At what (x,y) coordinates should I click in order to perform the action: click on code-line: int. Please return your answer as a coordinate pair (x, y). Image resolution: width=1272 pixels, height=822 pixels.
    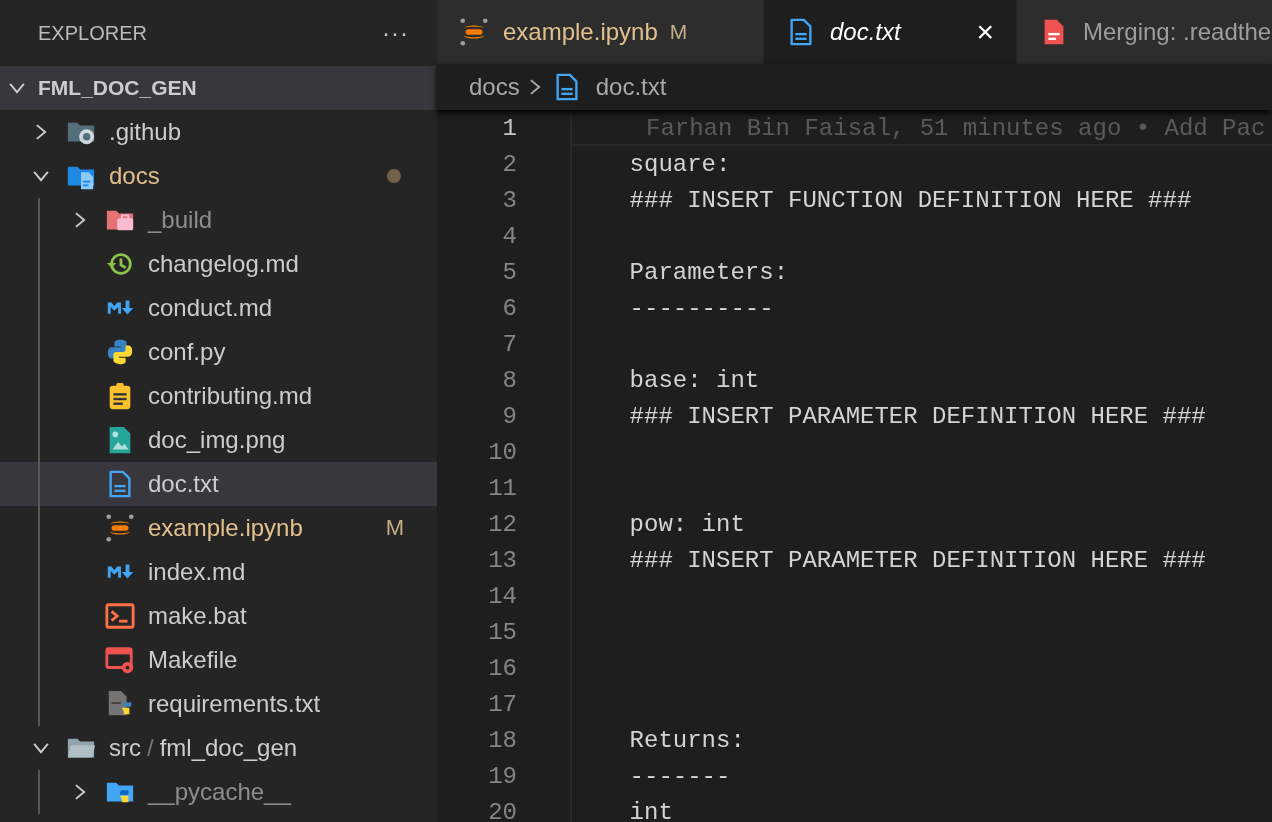
    Looking at the image, I should click on (650, 810).